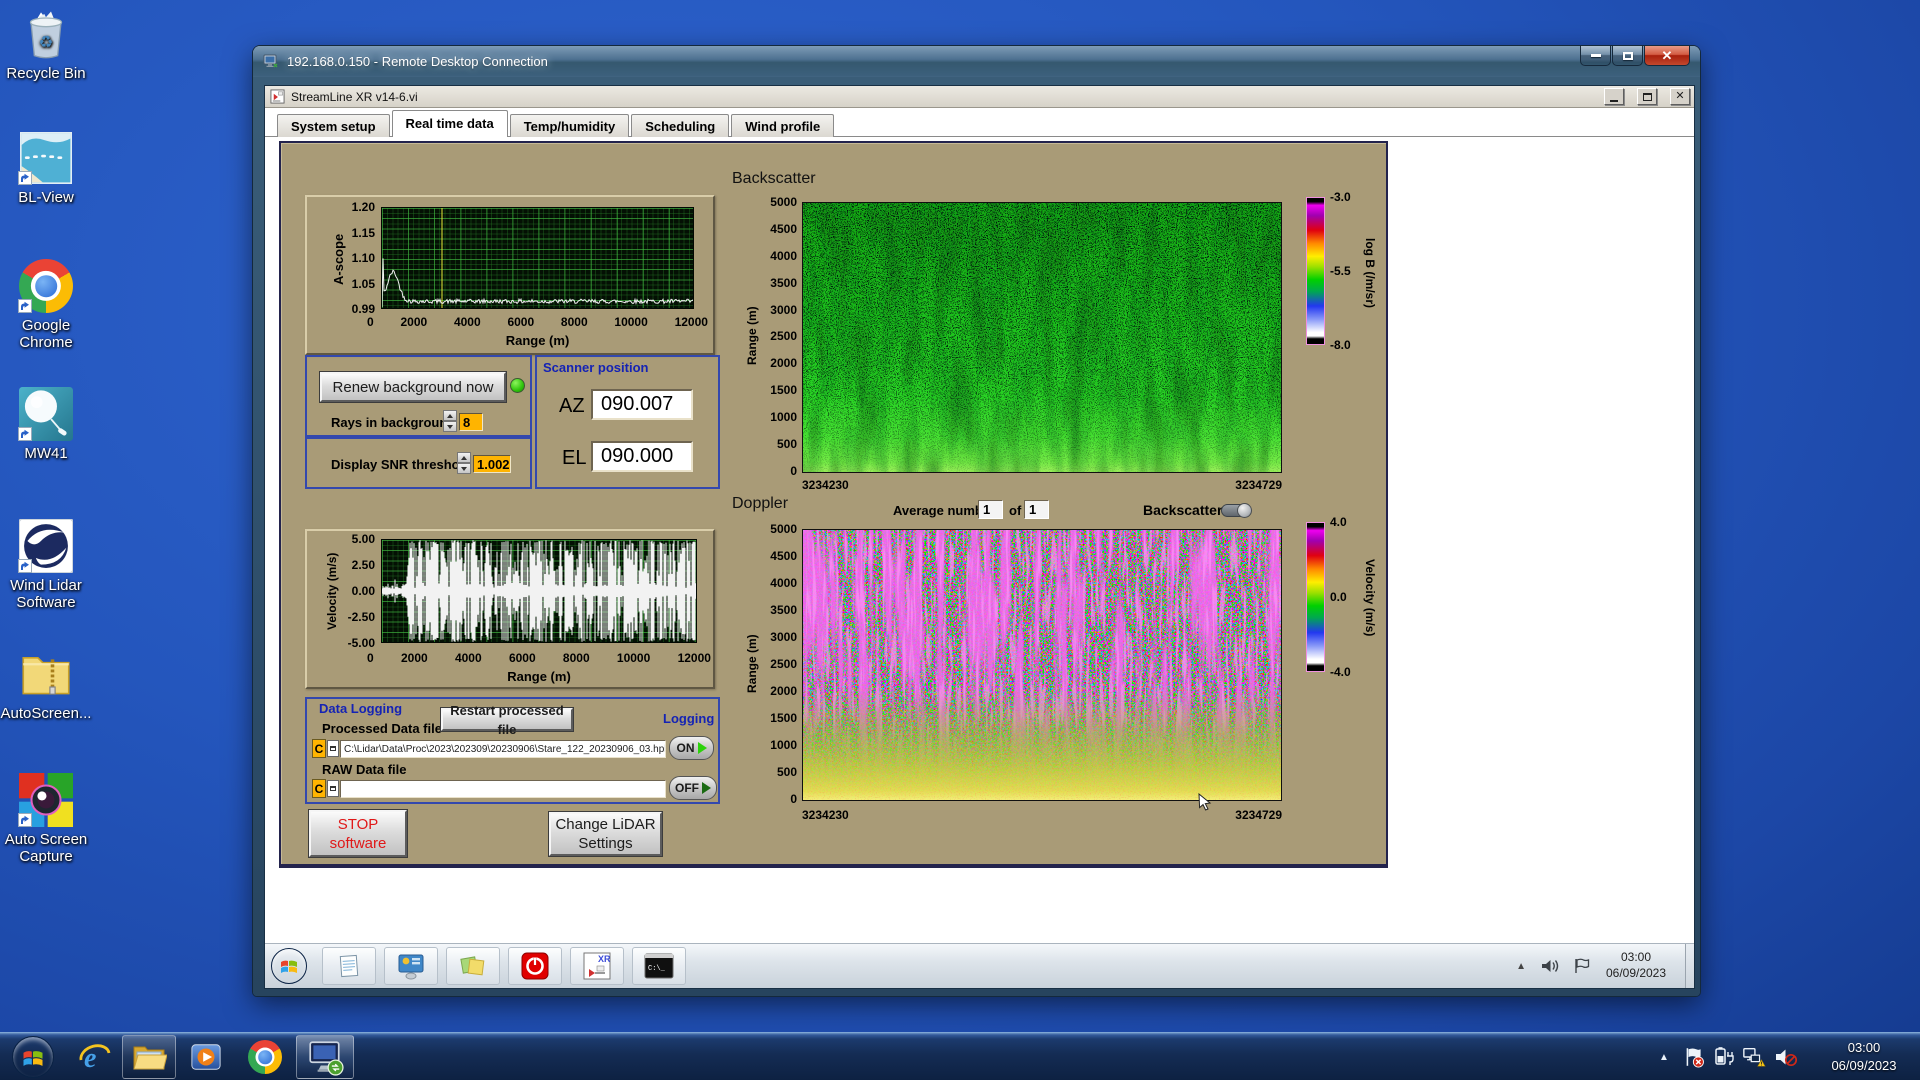  What do you see at coordinates (1521, 966) in the screenshot?
I see `remote-tray-show-hidden: ▲` at bounding box center [1521, 966].